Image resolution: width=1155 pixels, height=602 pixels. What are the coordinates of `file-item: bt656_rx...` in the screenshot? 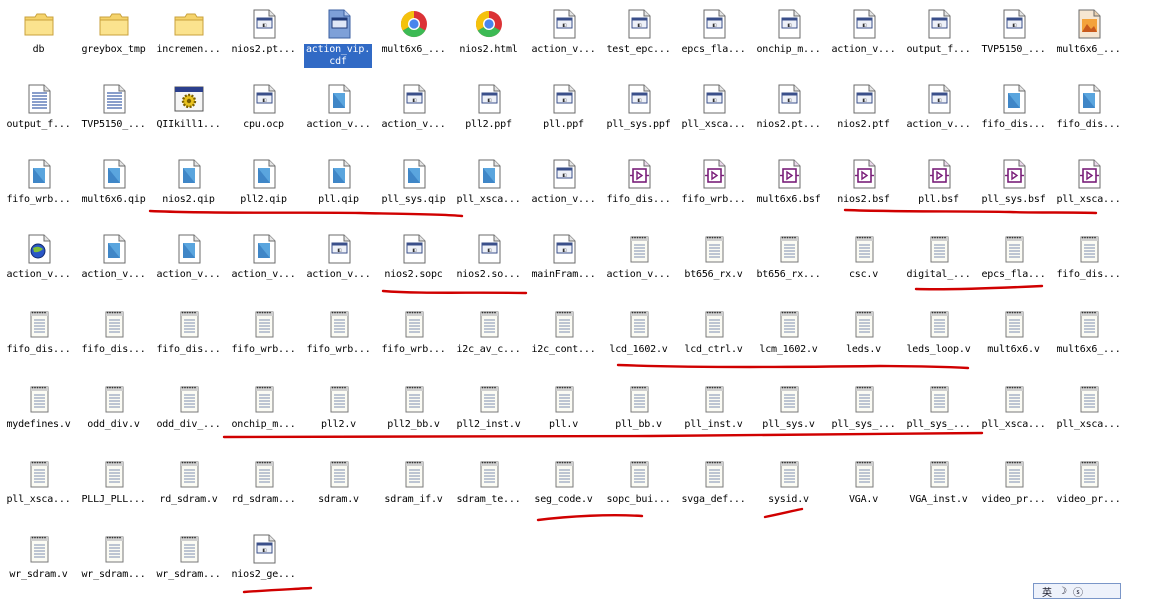 It's located at (788, 264).